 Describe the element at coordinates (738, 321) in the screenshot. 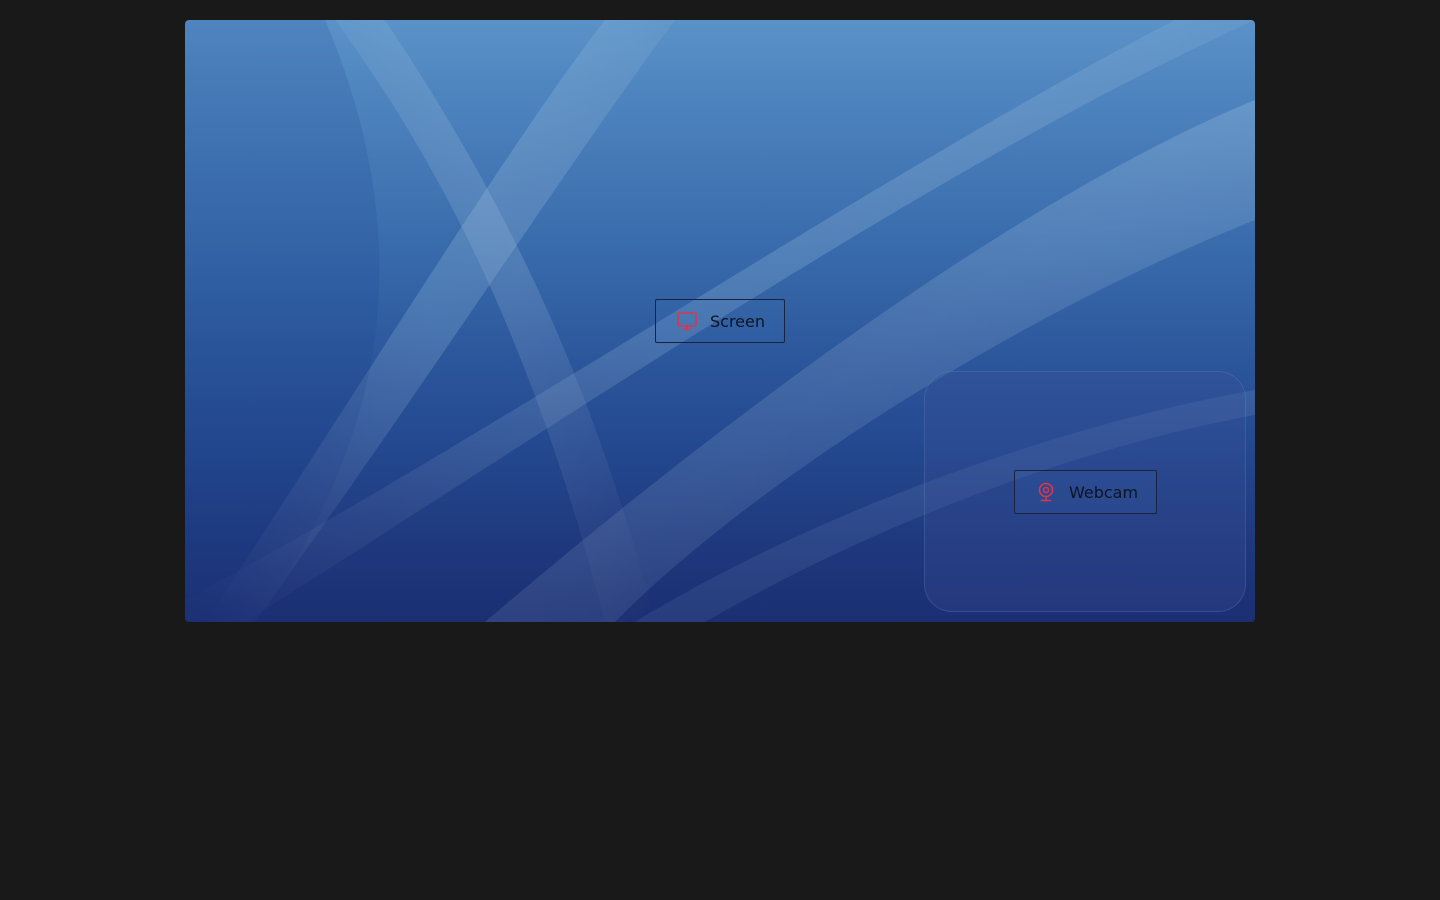

I see `screen-source-label: Screen` at that location.